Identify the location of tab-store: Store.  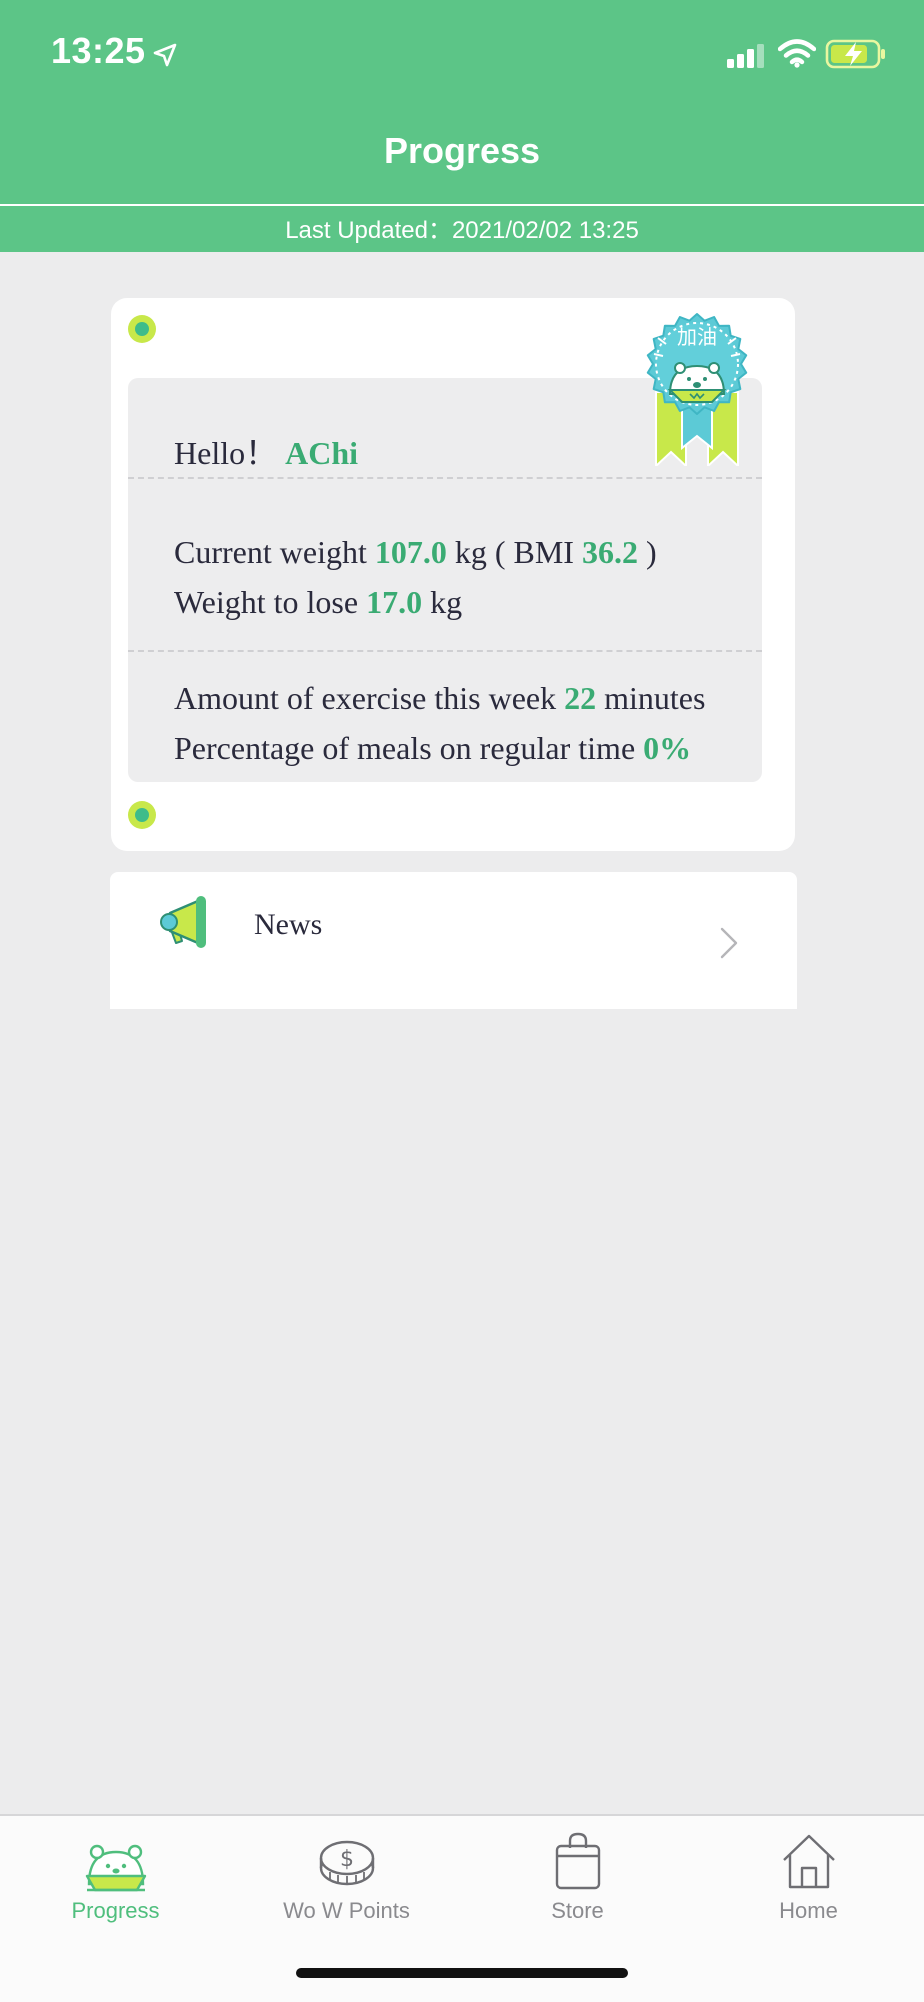
(577, 1876).